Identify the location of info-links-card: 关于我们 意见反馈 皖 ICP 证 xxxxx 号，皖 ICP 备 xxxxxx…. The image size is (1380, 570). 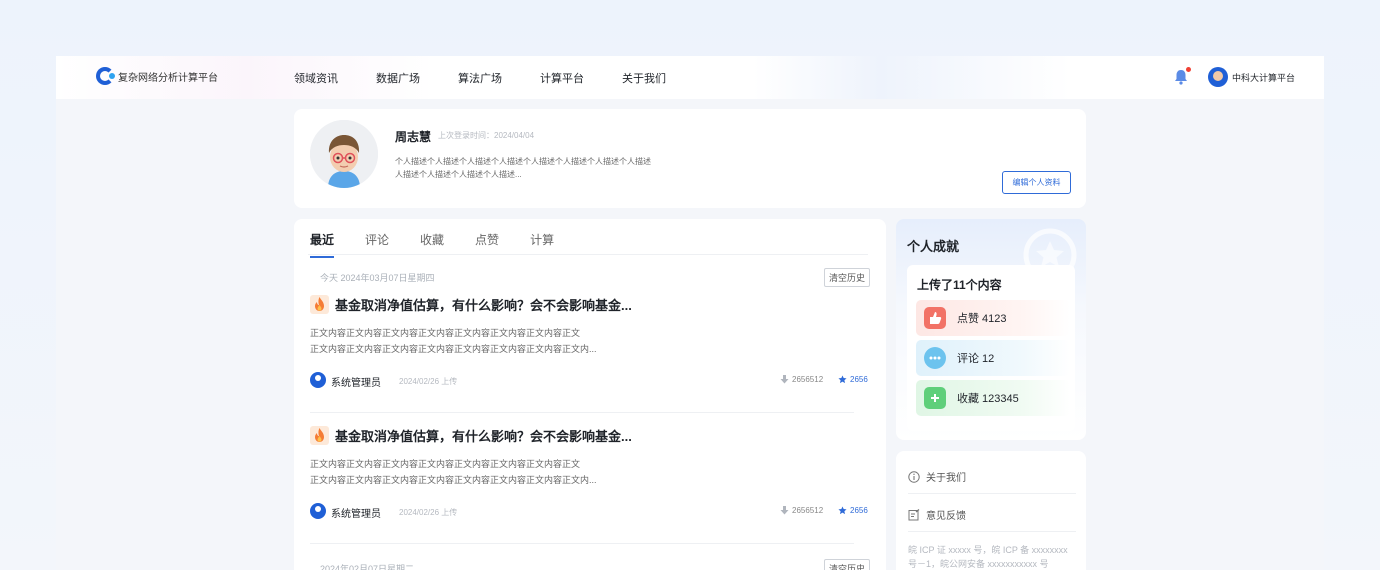
(991, 510).